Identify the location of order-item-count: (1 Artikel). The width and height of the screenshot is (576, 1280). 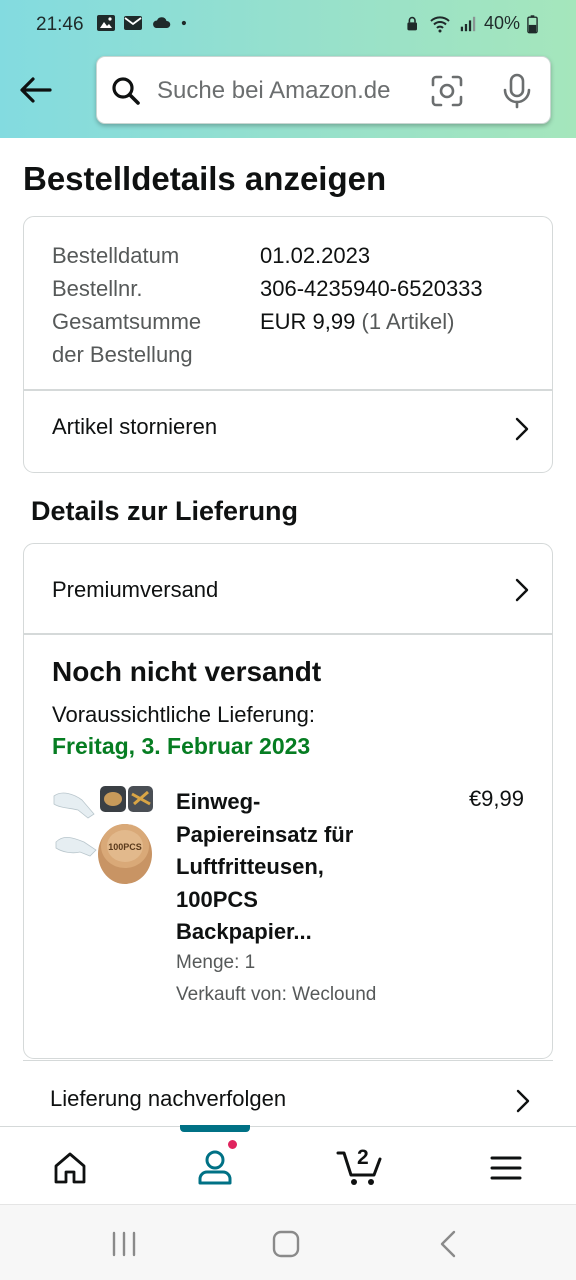
(408, 321).